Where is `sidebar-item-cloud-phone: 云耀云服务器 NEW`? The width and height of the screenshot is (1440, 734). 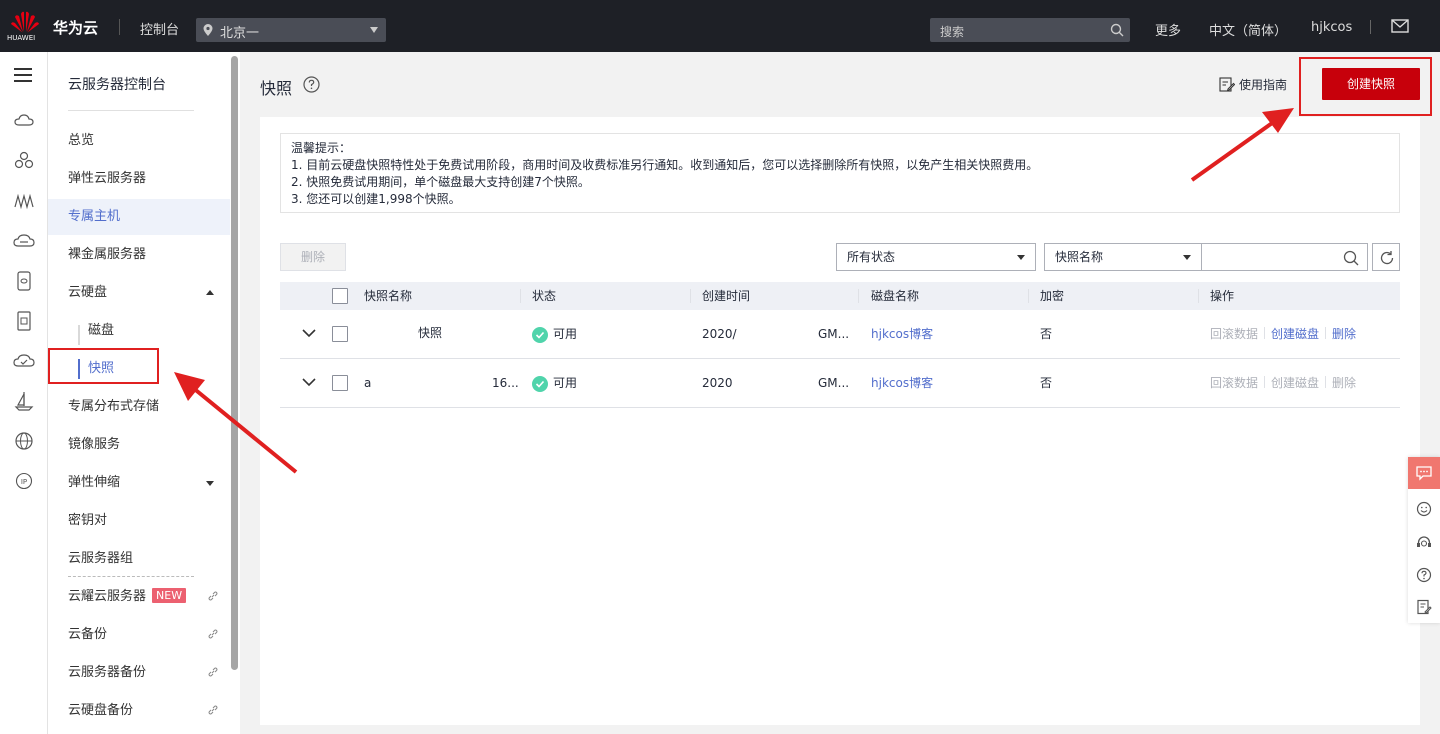 sidebar-item-cloud-phone: 云耀云服务器 NEW is located at coordinates (139, 597).